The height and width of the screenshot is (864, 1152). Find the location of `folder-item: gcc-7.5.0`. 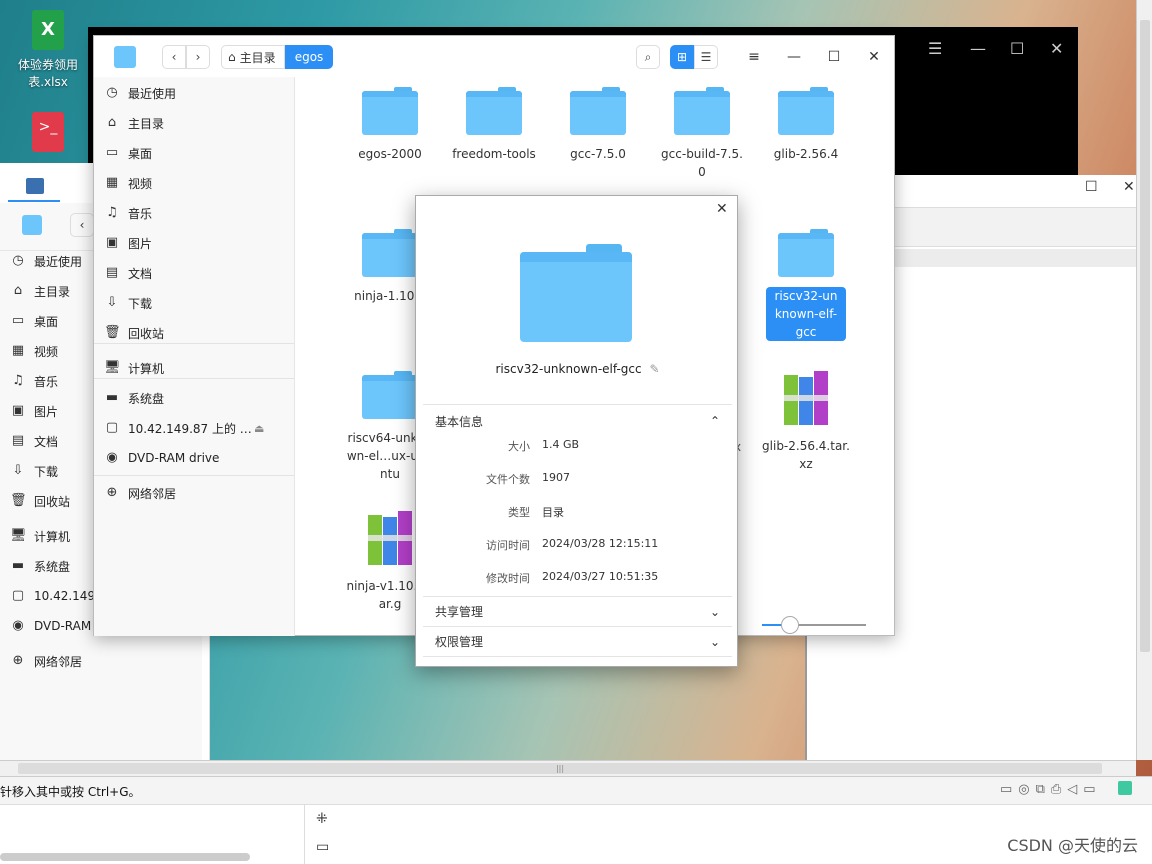

folder-item: gcc-7.5.0 is located at coordinates (598, 125).